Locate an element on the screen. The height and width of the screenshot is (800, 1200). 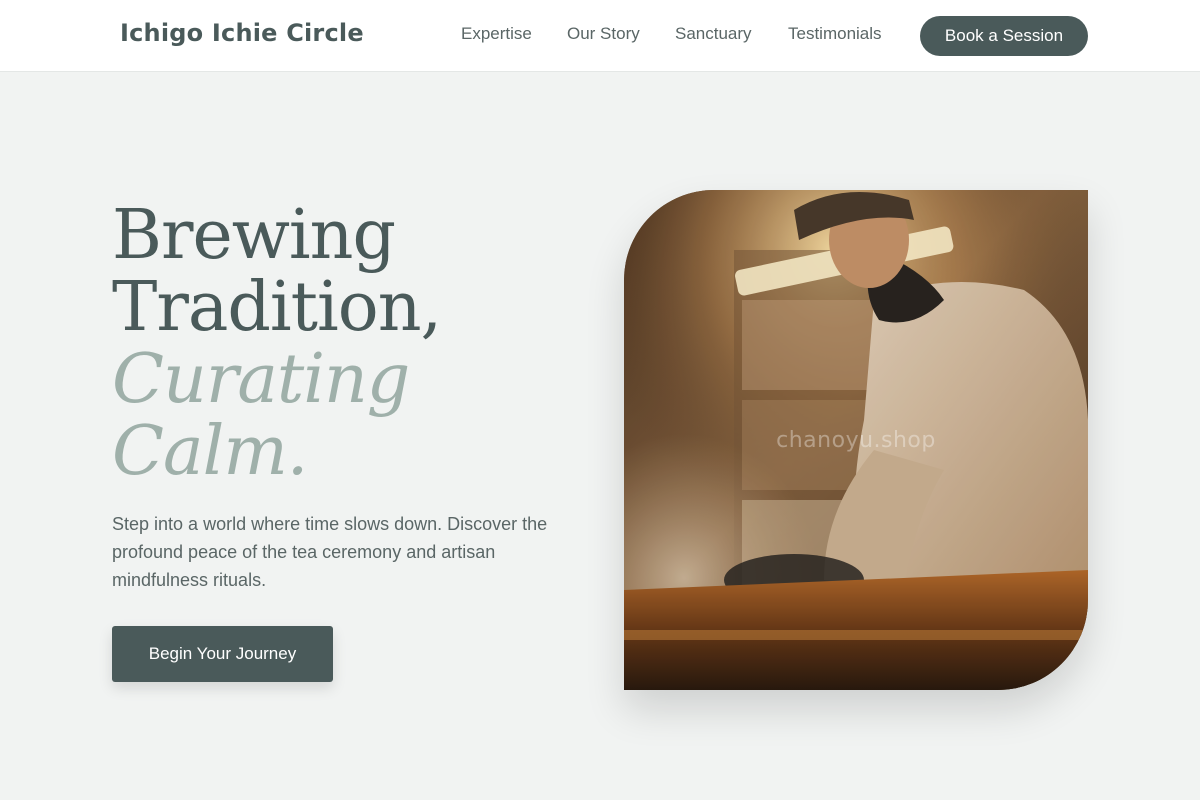
nav-link-sanctuary: Sanctuary is located at coordinates (713, 34).